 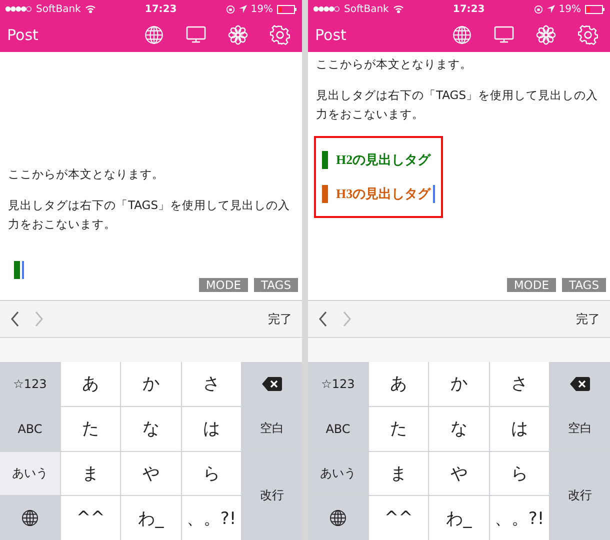 What do you see at coordinates (30, 474) in the screenshot?
I see `keyboard-key: あいう` at bounding box center [30, 474].